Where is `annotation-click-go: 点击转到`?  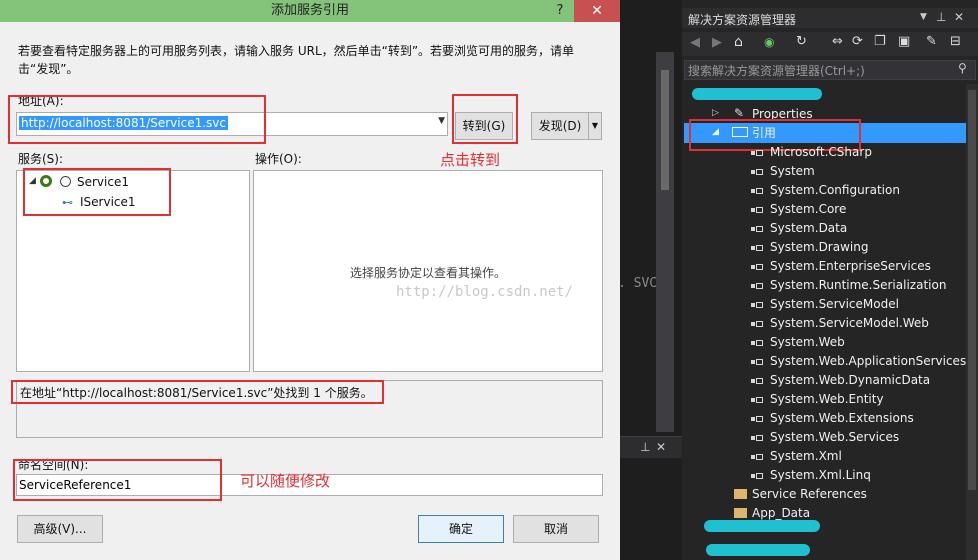
annotation-click-go: 点击转到 is located at coordinates (470, 160).